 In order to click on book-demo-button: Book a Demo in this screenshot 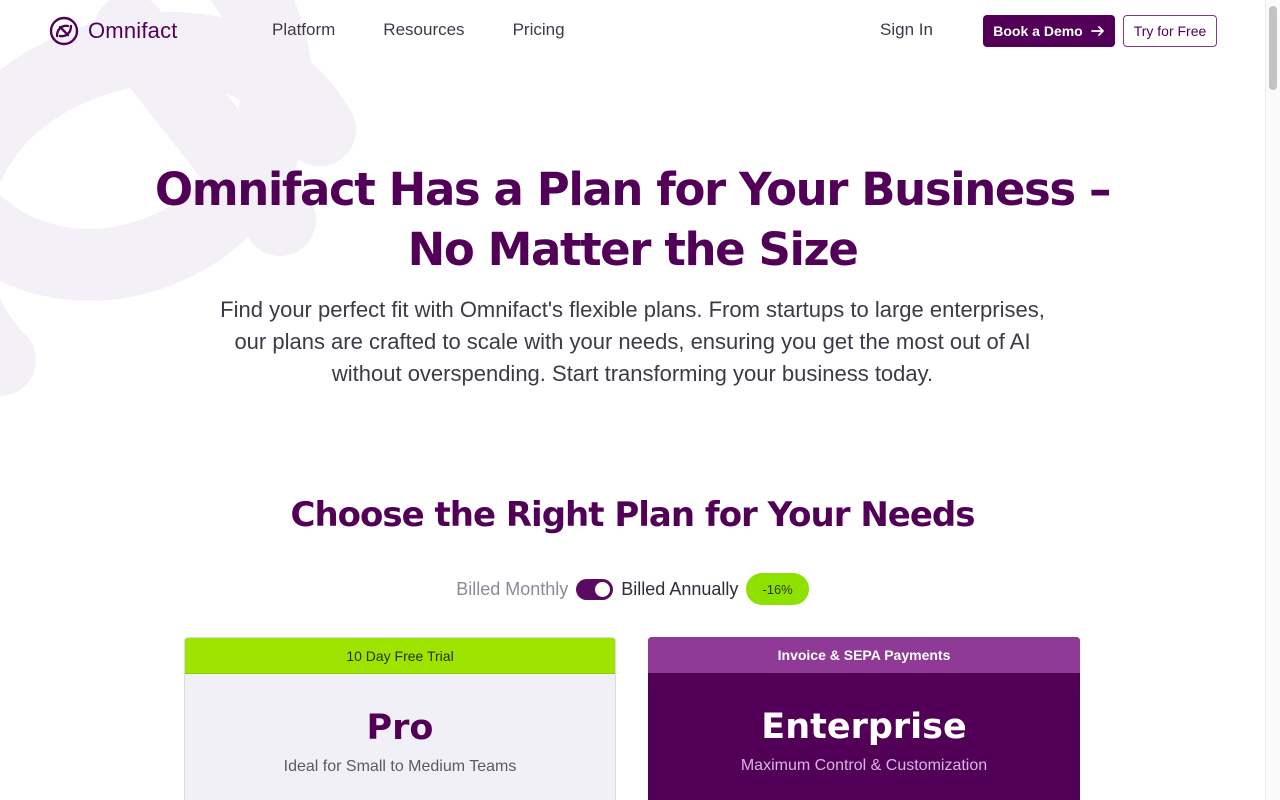, I will do `click(1049, 31)`.